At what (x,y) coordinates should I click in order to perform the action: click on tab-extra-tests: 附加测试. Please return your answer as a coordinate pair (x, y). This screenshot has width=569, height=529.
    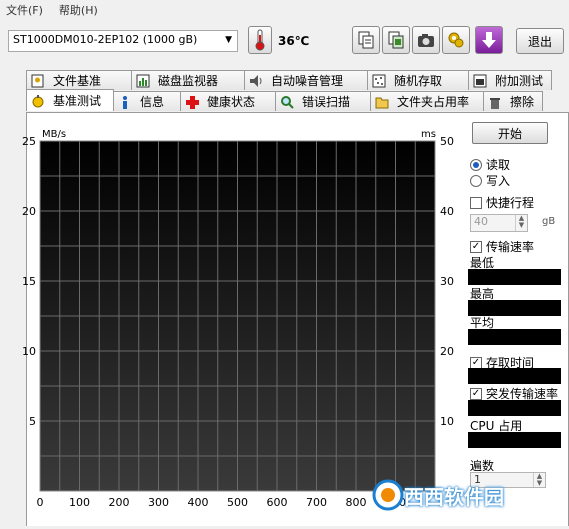
    Looking at the image, I should click on (510, 80).